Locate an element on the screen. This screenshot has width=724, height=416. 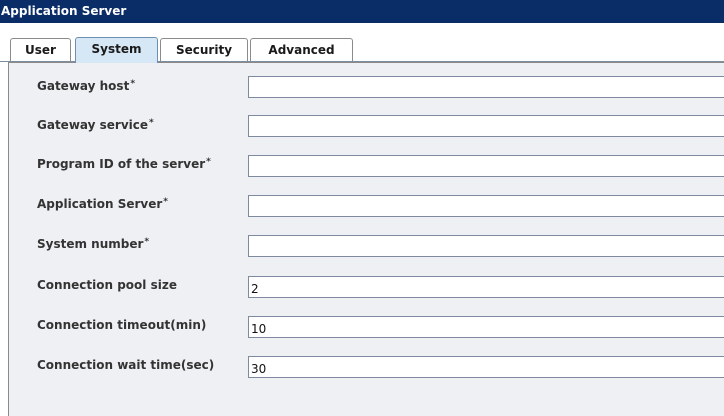
connection-pool-size-input is located at coordinates (486, 287).